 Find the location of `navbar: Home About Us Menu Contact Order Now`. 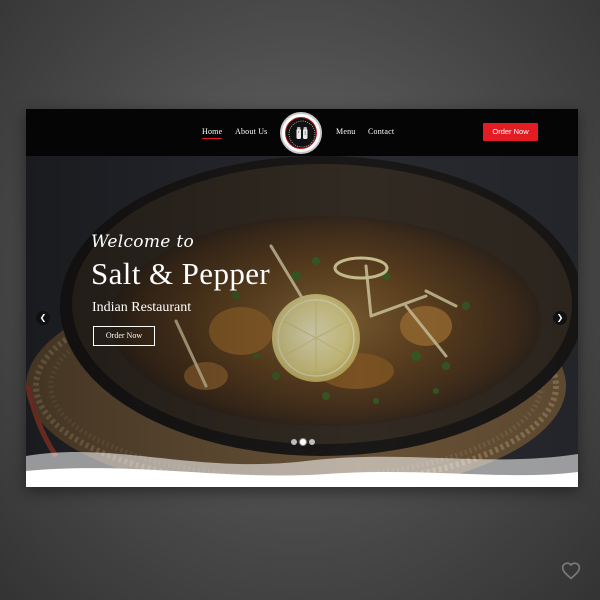

navbar: Home About Us Menu Contact Order Now is located at coordinates (302, 132).